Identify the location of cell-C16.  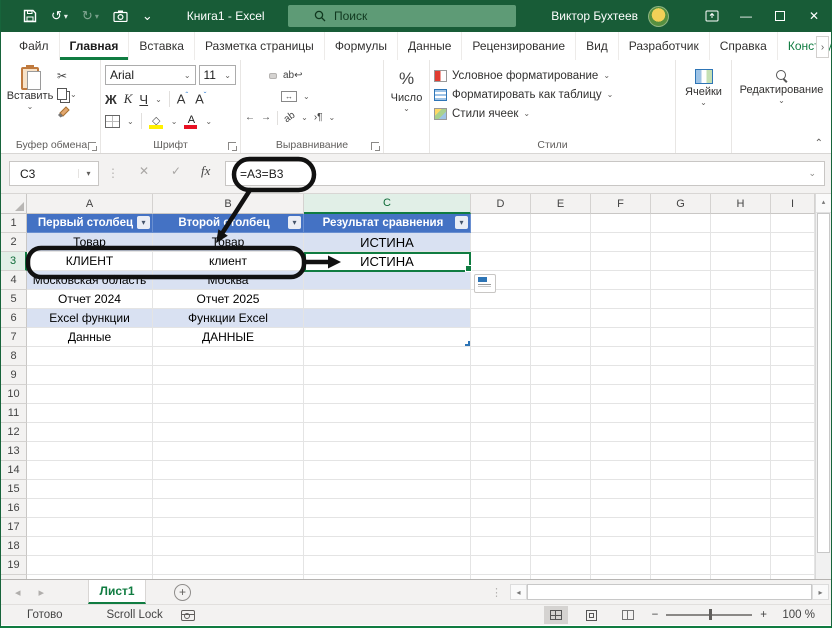
(387, 508).